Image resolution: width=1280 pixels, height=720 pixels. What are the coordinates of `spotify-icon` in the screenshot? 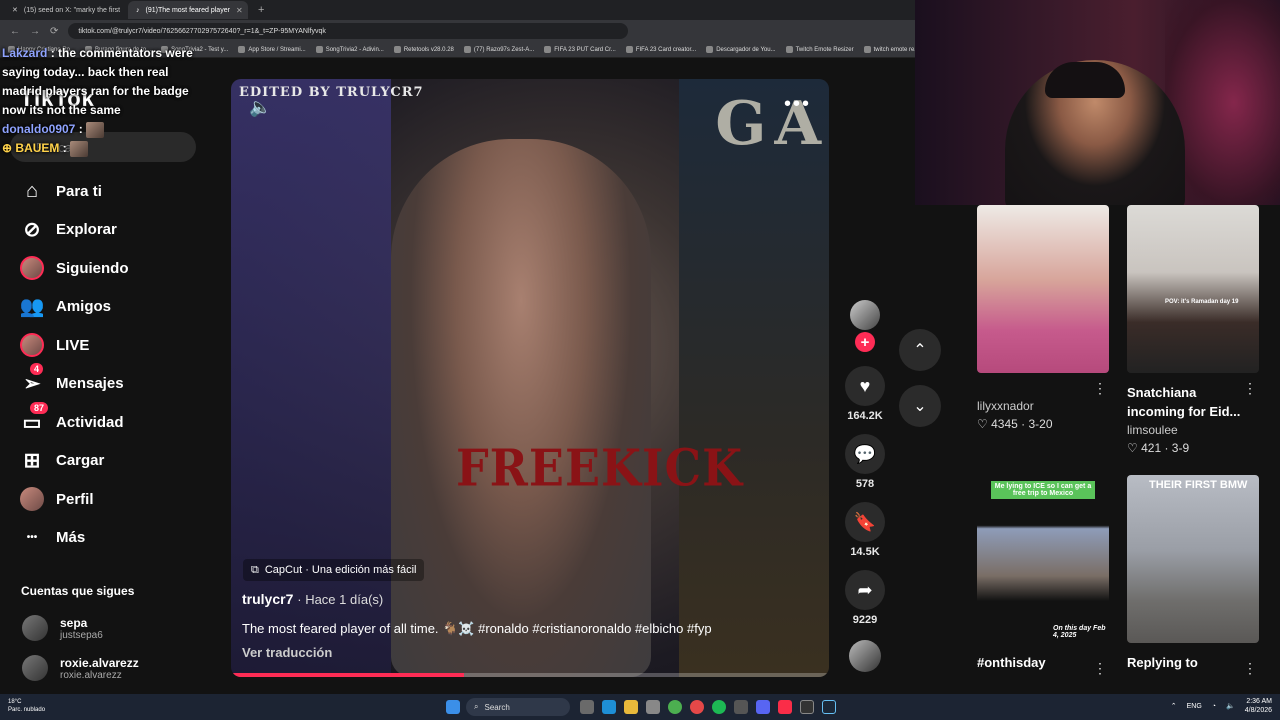 It's located at (719, 707).